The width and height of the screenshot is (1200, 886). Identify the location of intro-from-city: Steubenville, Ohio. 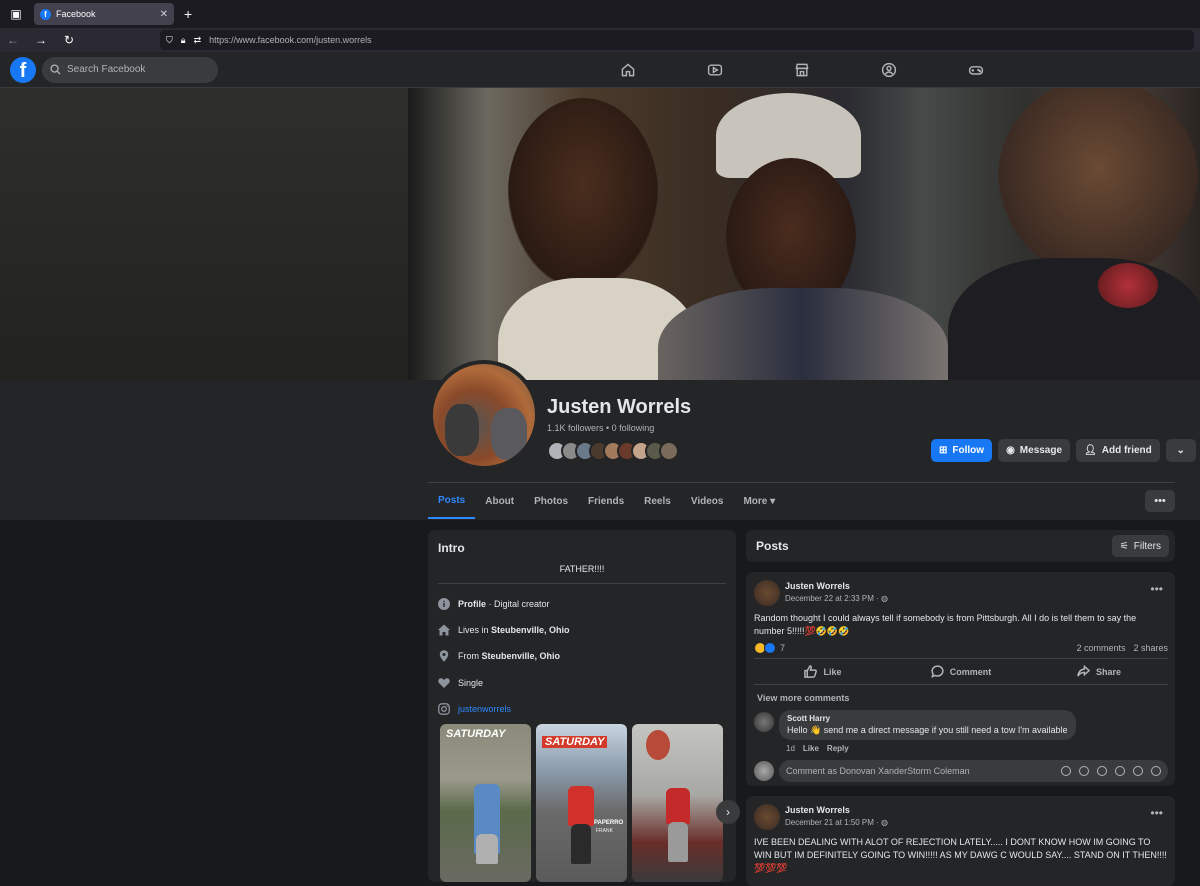
(521, 656).